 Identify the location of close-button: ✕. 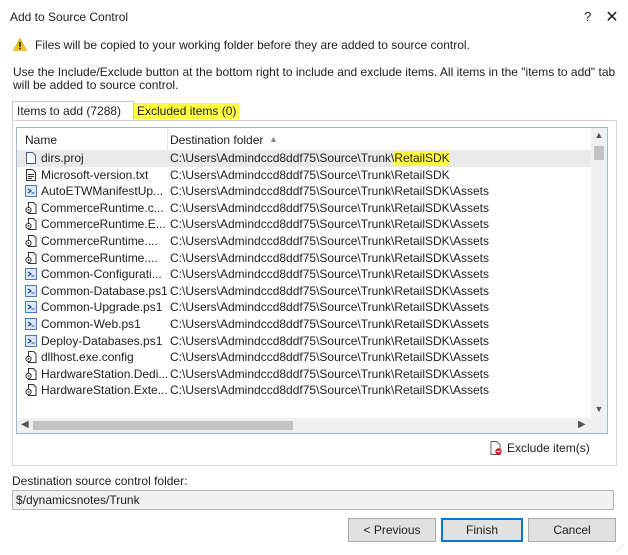
(612, 17).